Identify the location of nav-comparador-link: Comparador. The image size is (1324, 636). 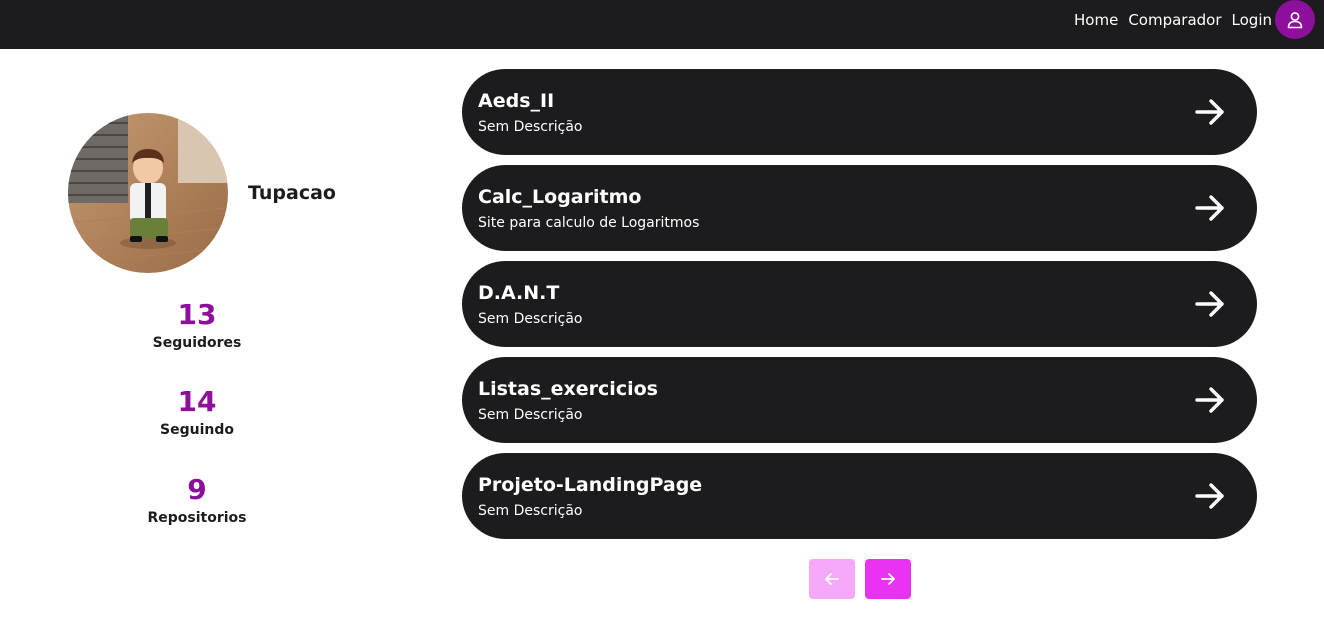
(1174, 20).